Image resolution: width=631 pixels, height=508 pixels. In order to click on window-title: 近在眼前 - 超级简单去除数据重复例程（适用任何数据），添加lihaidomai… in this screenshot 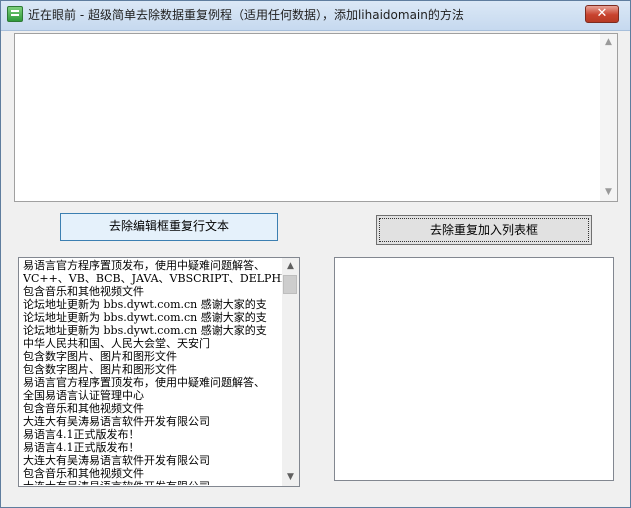, I will do `click(246, 15)`.